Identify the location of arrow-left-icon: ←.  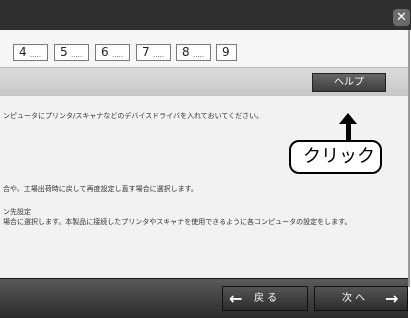
(236, 298).